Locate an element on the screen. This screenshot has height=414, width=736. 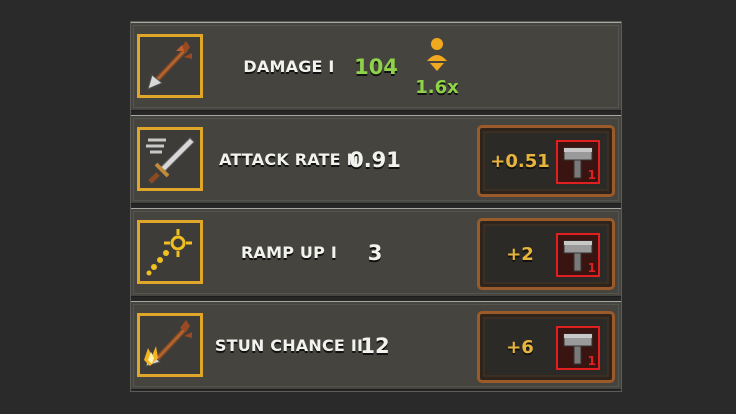
upgrade-value: 3 is located at coordinates (375, 252).